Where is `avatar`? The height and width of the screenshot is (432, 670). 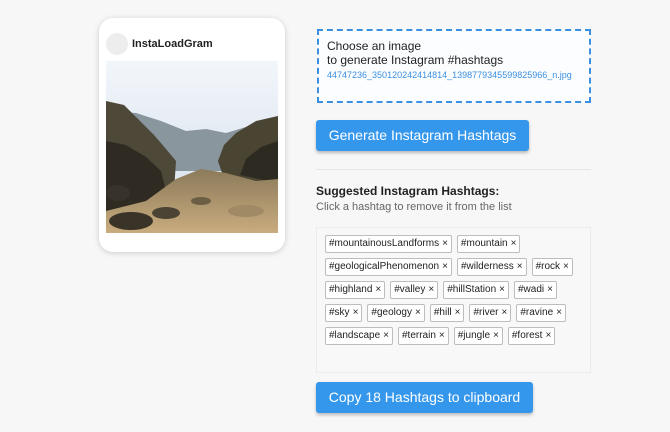 avatar is located at coordinates (117, 44).